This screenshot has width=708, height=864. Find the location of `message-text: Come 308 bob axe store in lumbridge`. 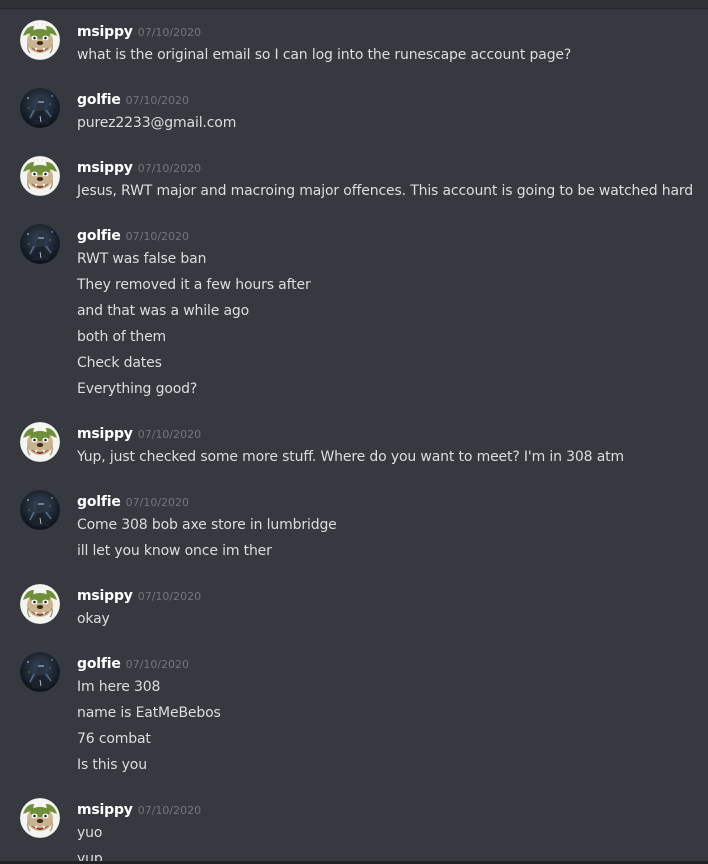

message-text: Come 308 bob axe store in lumbridge is located at coordinates (207, 525).